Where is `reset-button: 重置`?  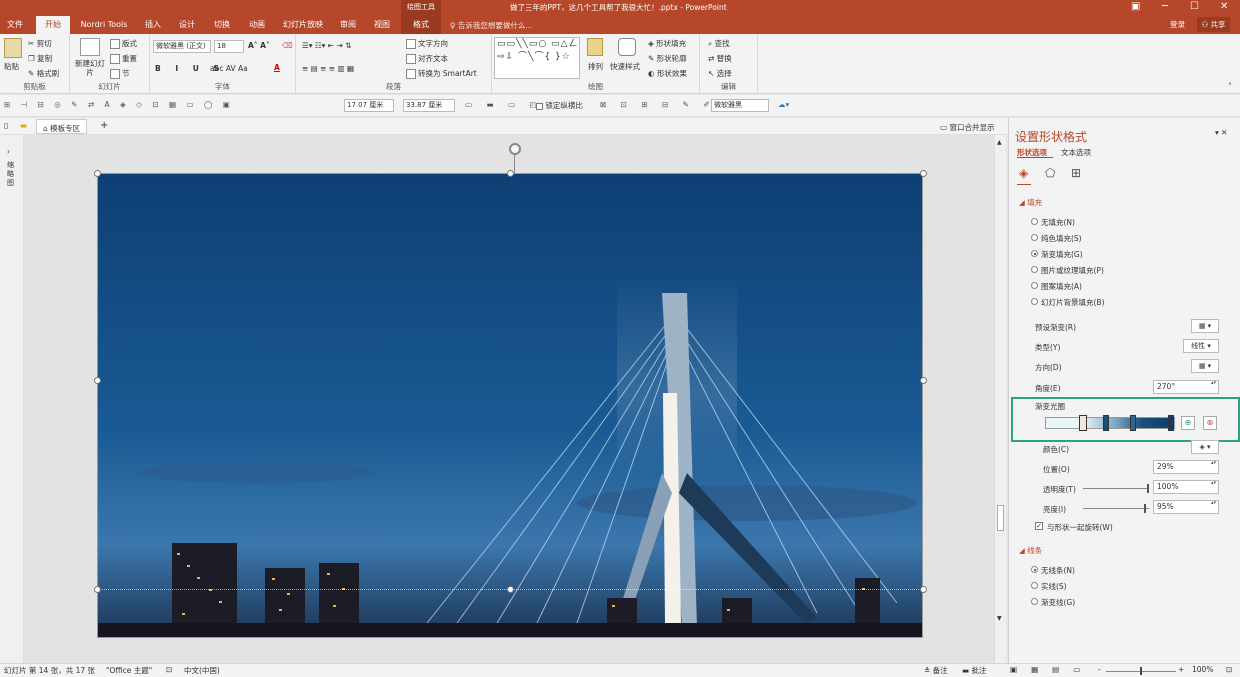 reset-button: 重置 is located at coordinates (123, 58).